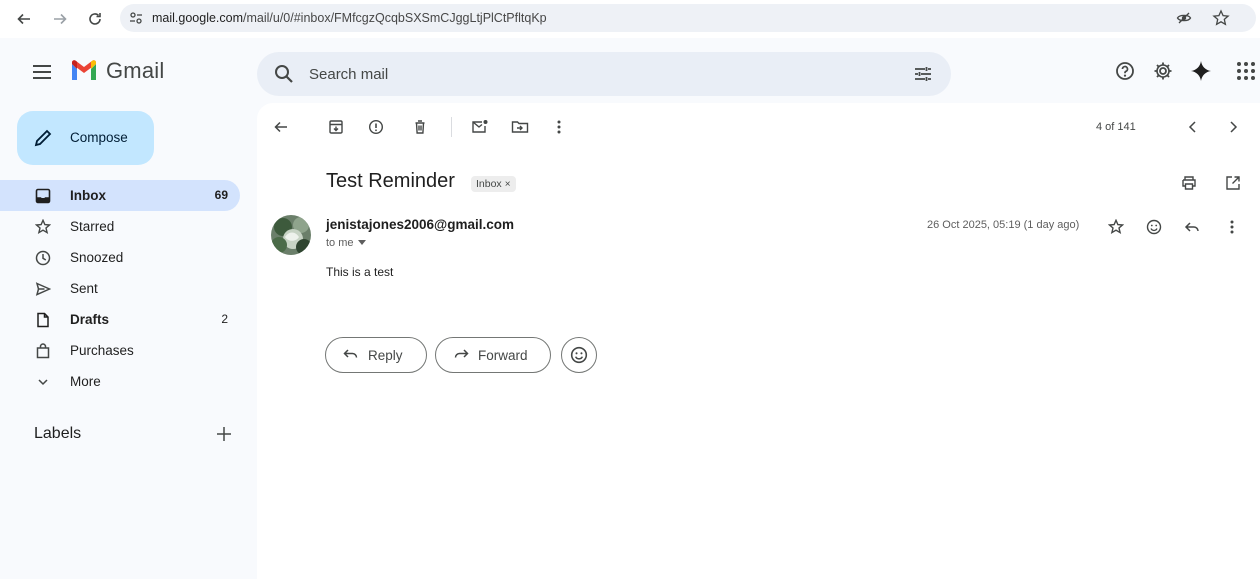 The image size is (1260, 579). I want to click on forward-label: Forward, so click(503, 355).